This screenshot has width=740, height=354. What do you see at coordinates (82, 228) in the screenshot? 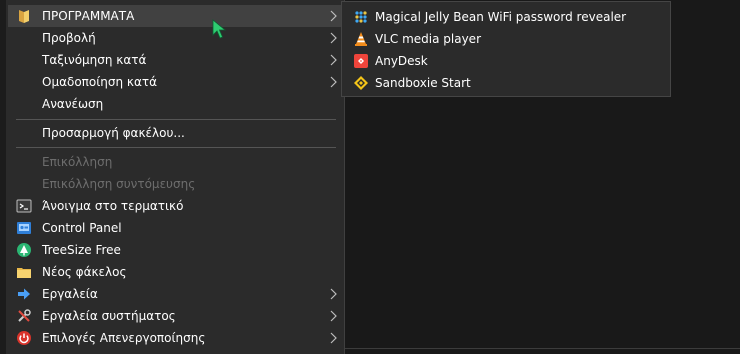
I see `menu-item-label: Control Panel` at bounding box center [82, 228].